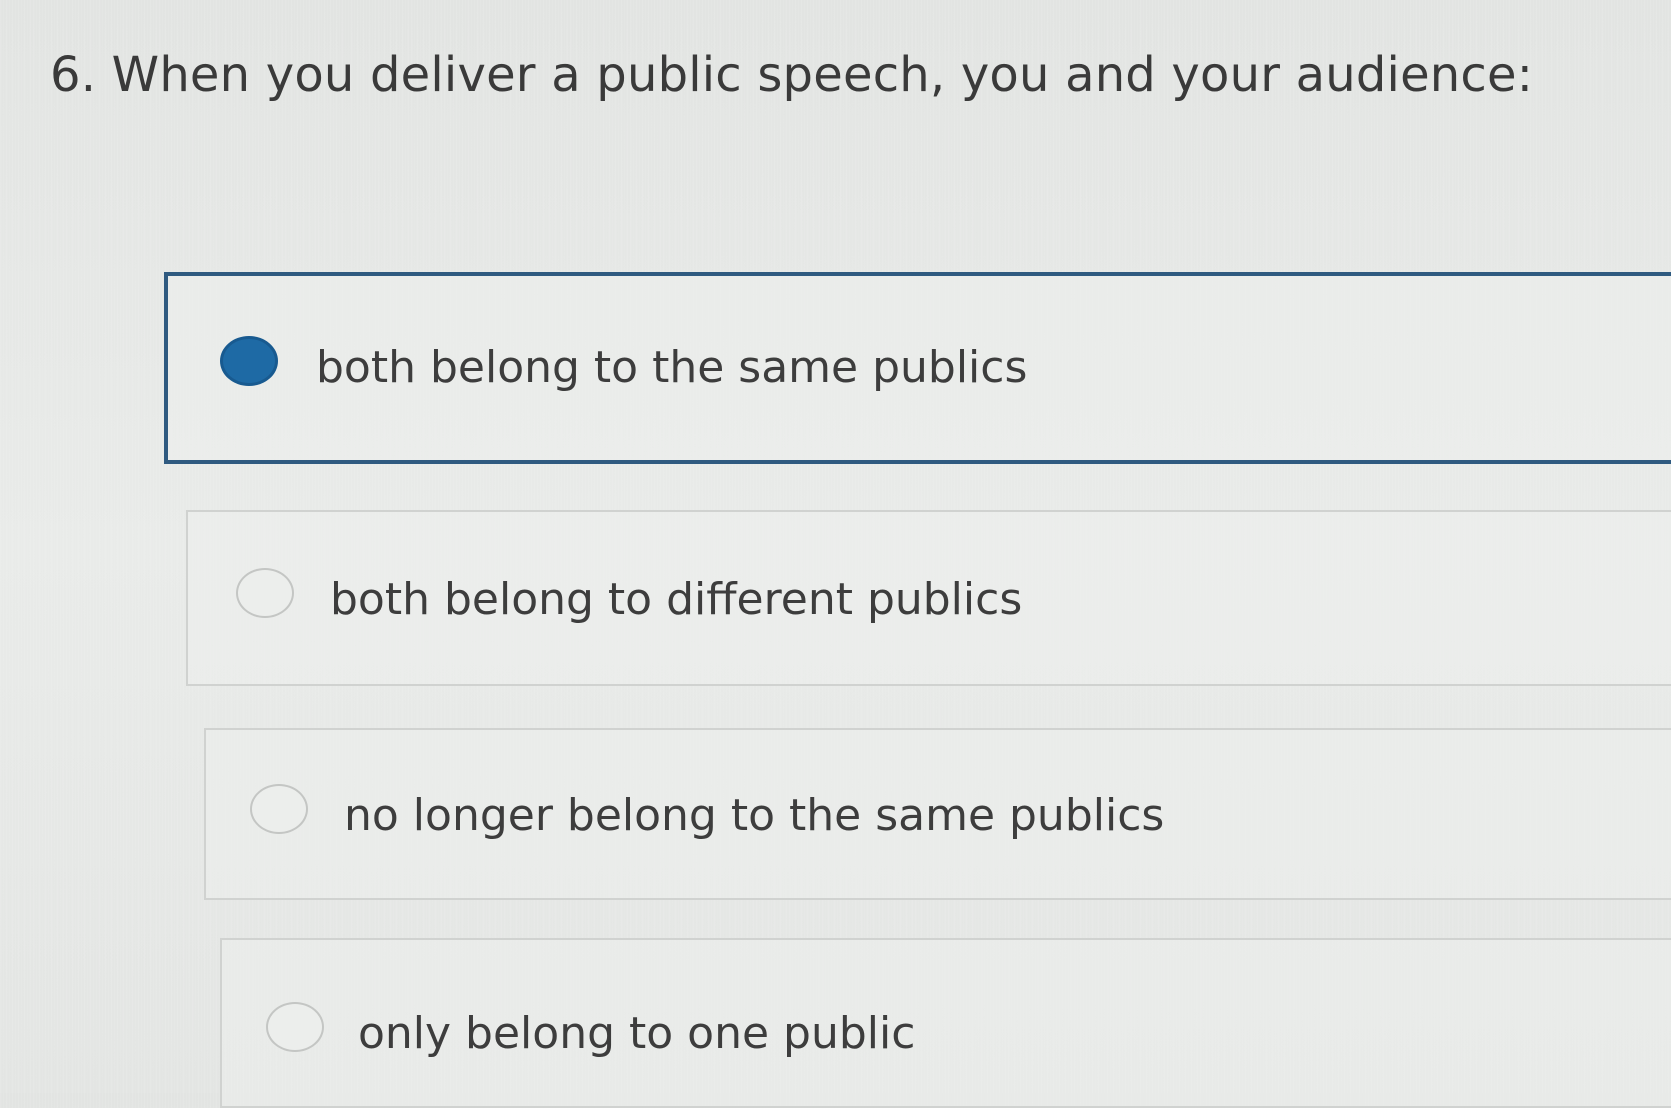 The width and height of the screenshot is (1671, 1108). I want to click on choice-label: only belong to one public, so click(637, 1033).